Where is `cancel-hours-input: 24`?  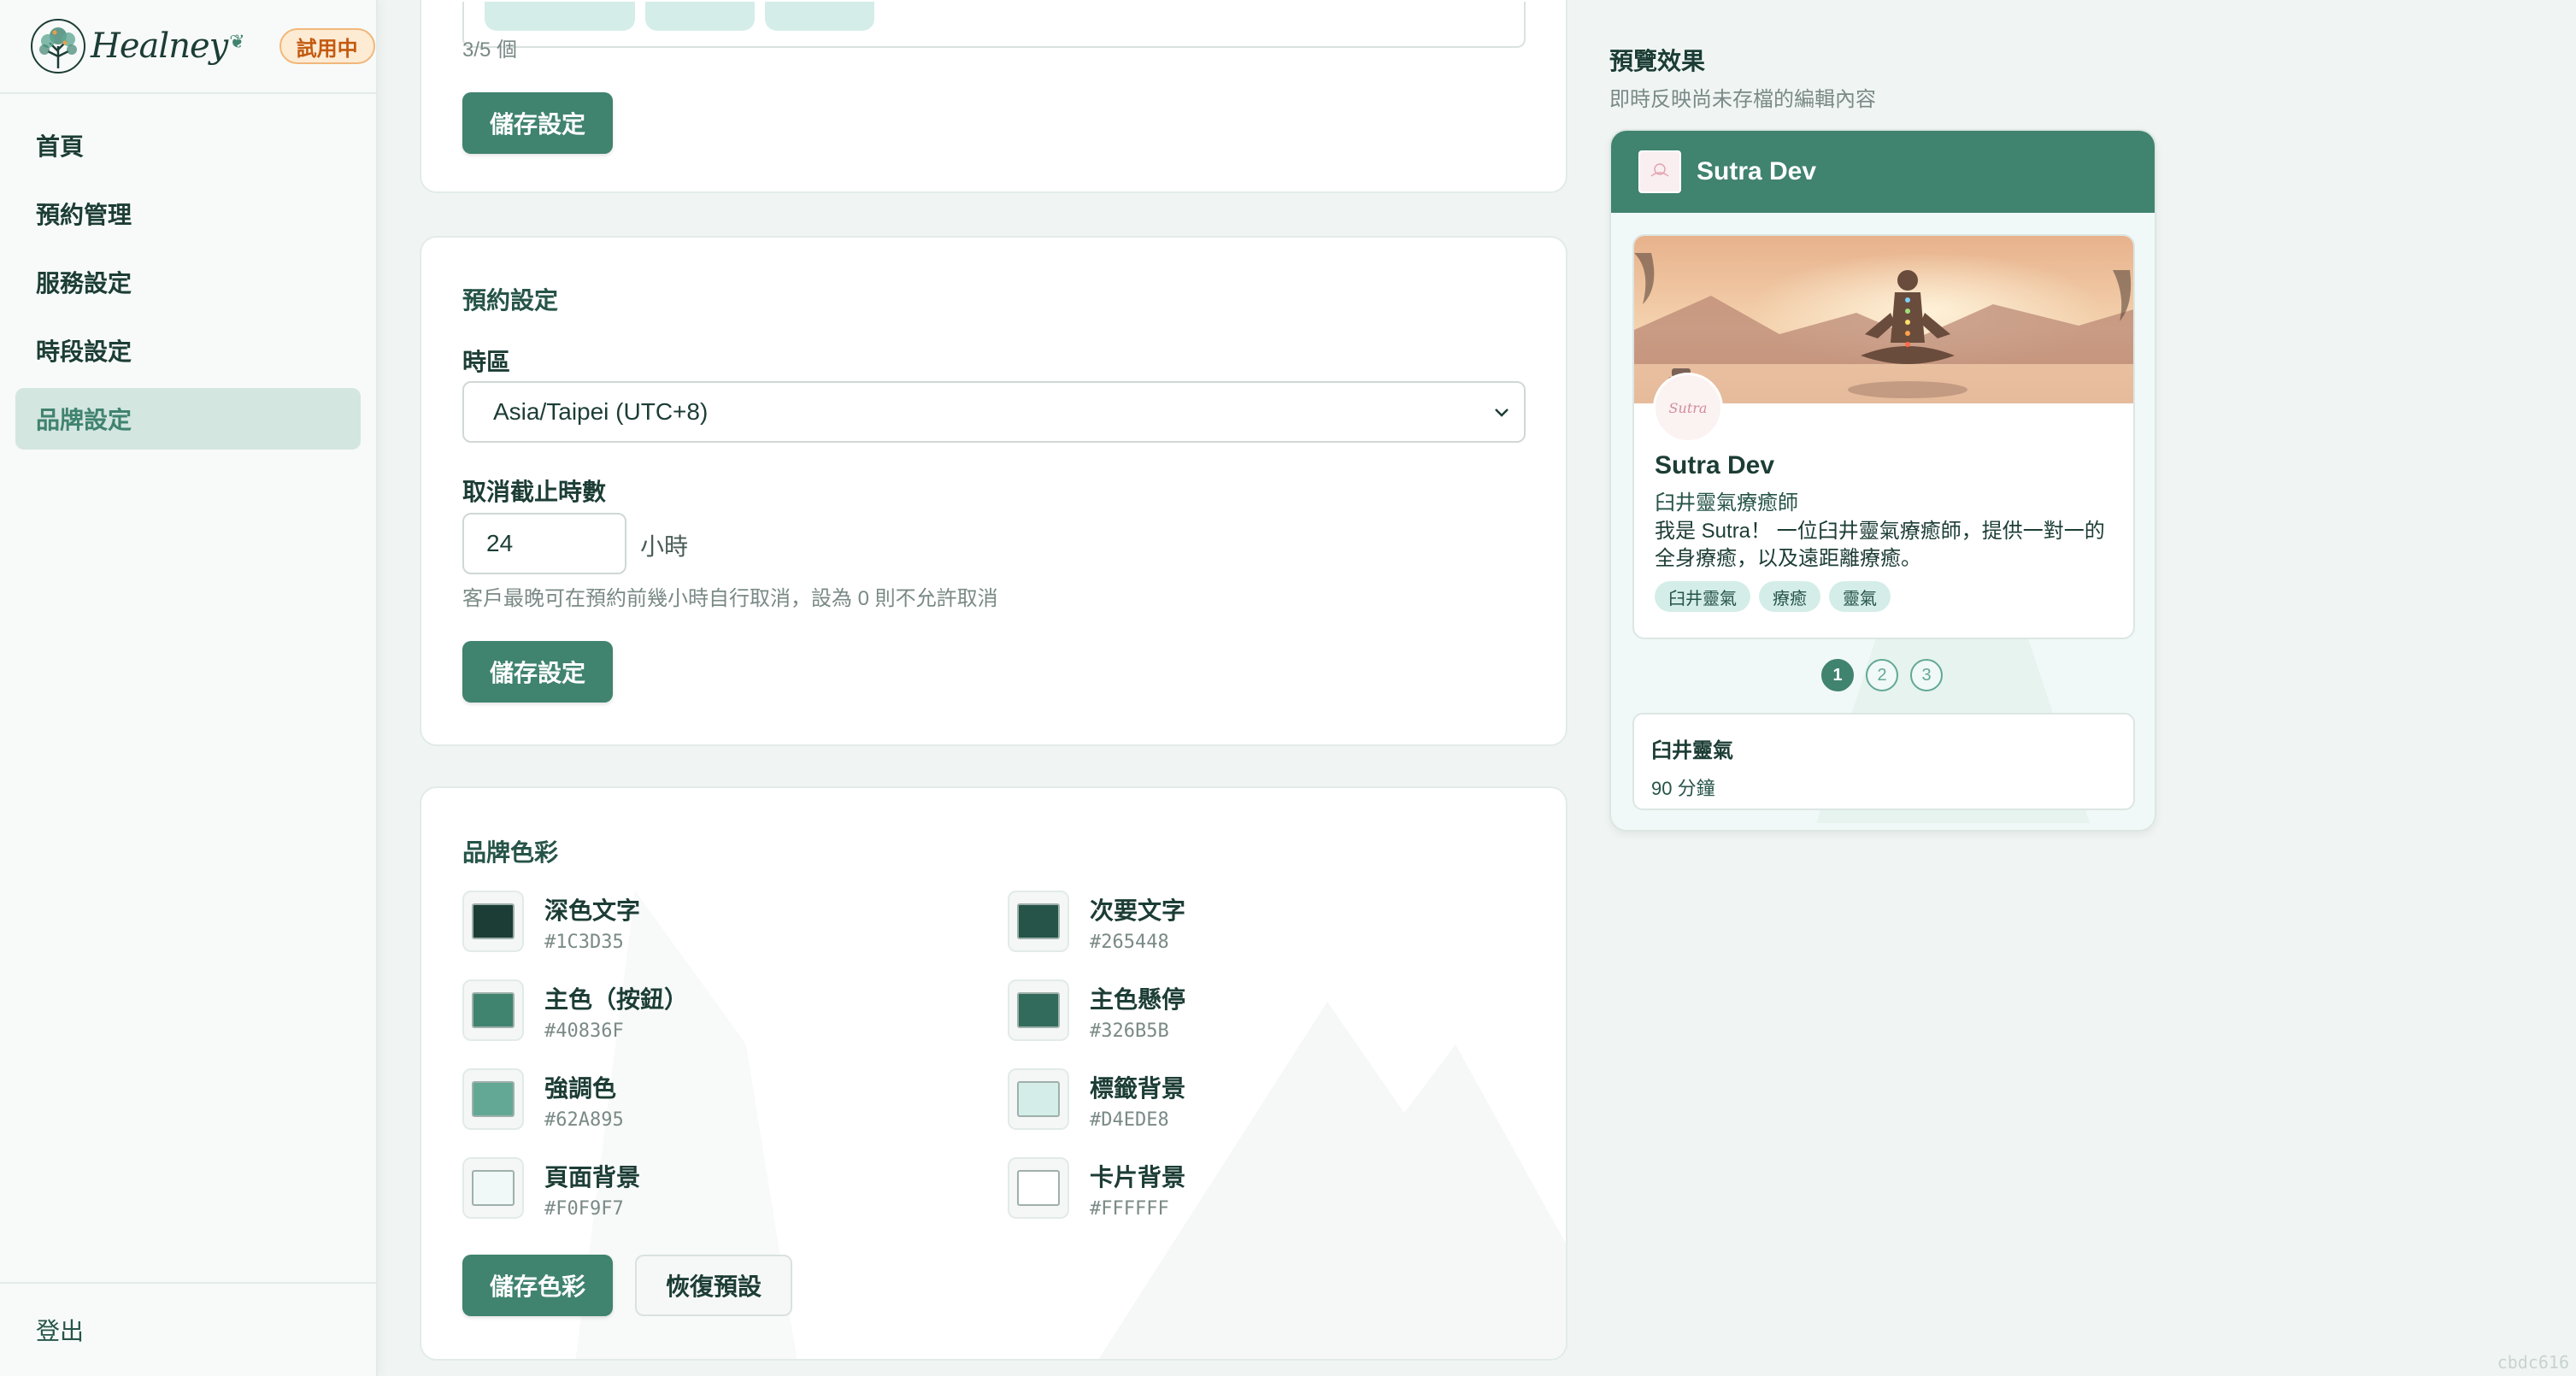
cancel-hours-input: 24 is located at coordinates (544, 543).